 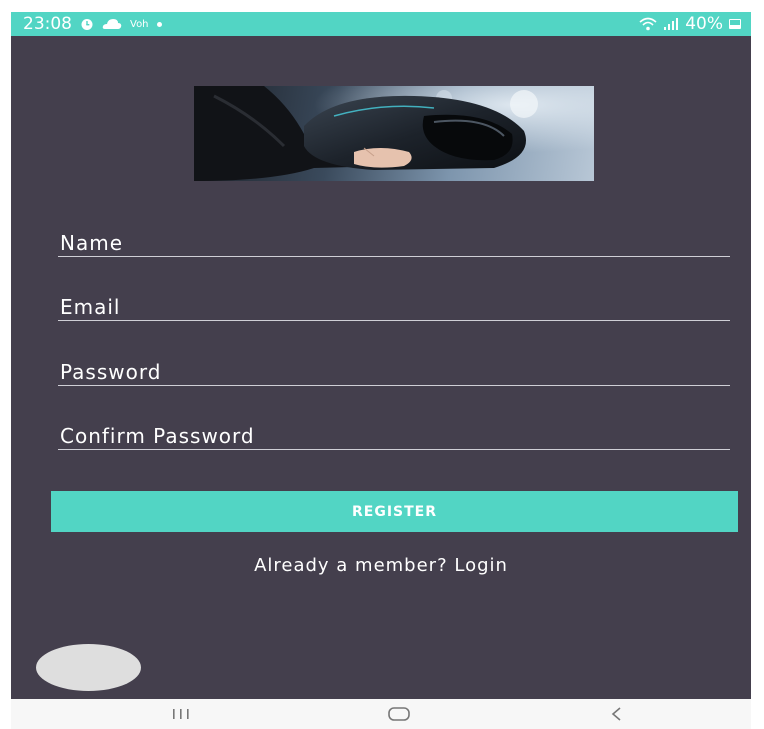 I want to click on confirm-password-input, so click(x=395, y=436).